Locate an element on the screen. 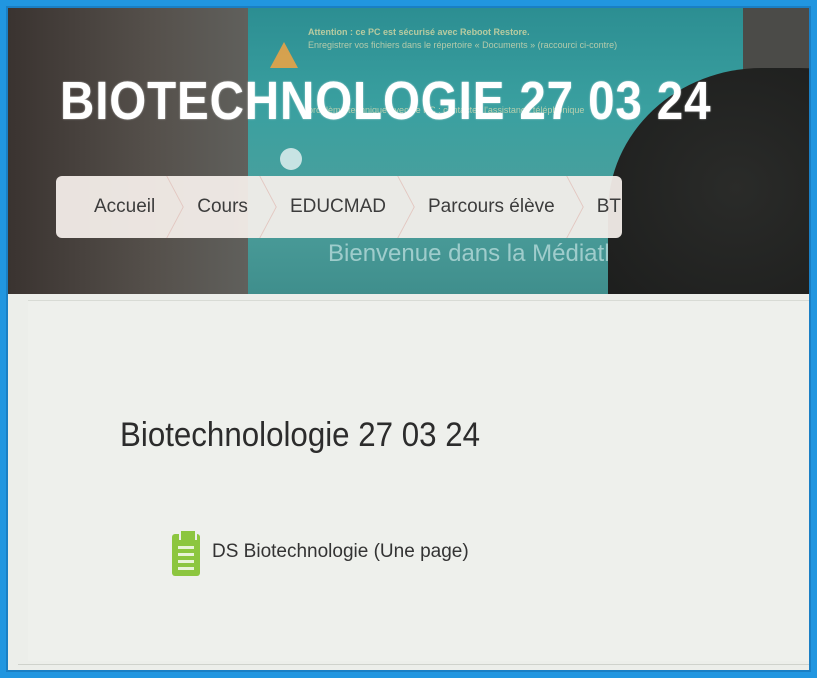 This screenshot has width=817, height=678. nav-item-bt: BT is located at coordinates (610, 207).